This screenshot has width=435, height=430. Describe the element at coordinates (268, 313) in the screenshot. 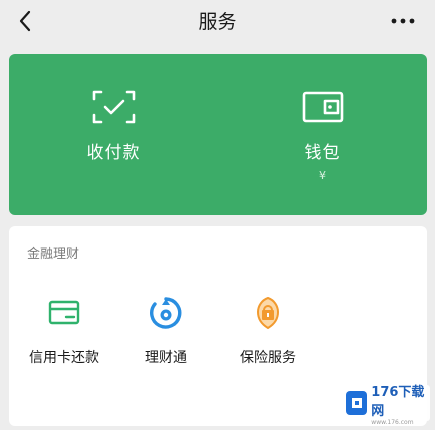

I see `insurance-icon` at that location.